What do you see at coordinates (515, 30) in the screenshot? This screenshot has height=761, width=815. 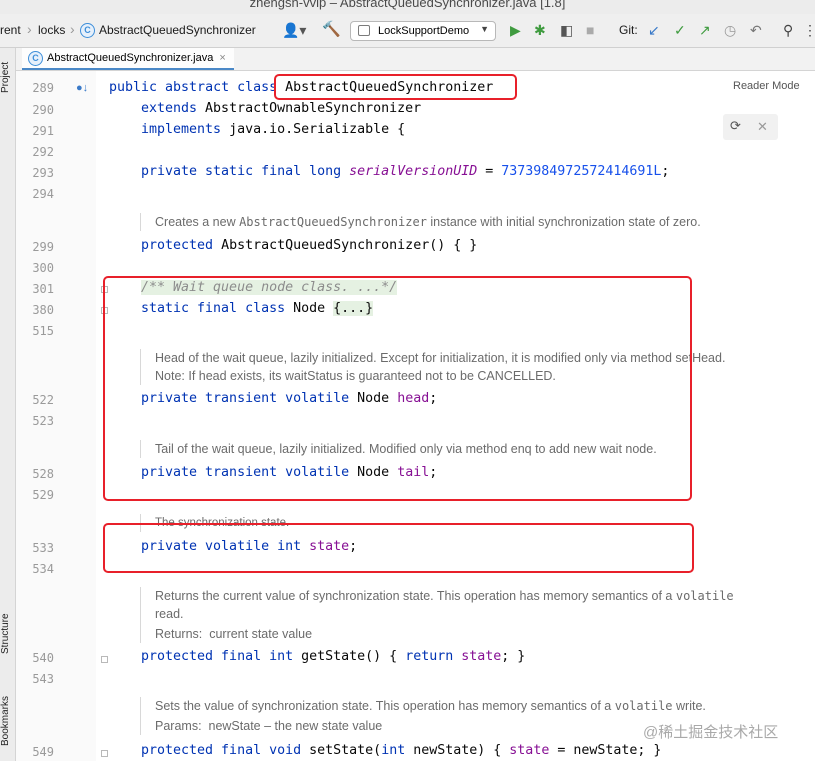 I see `run-icon: ▶` at bounding box center [515, 30].